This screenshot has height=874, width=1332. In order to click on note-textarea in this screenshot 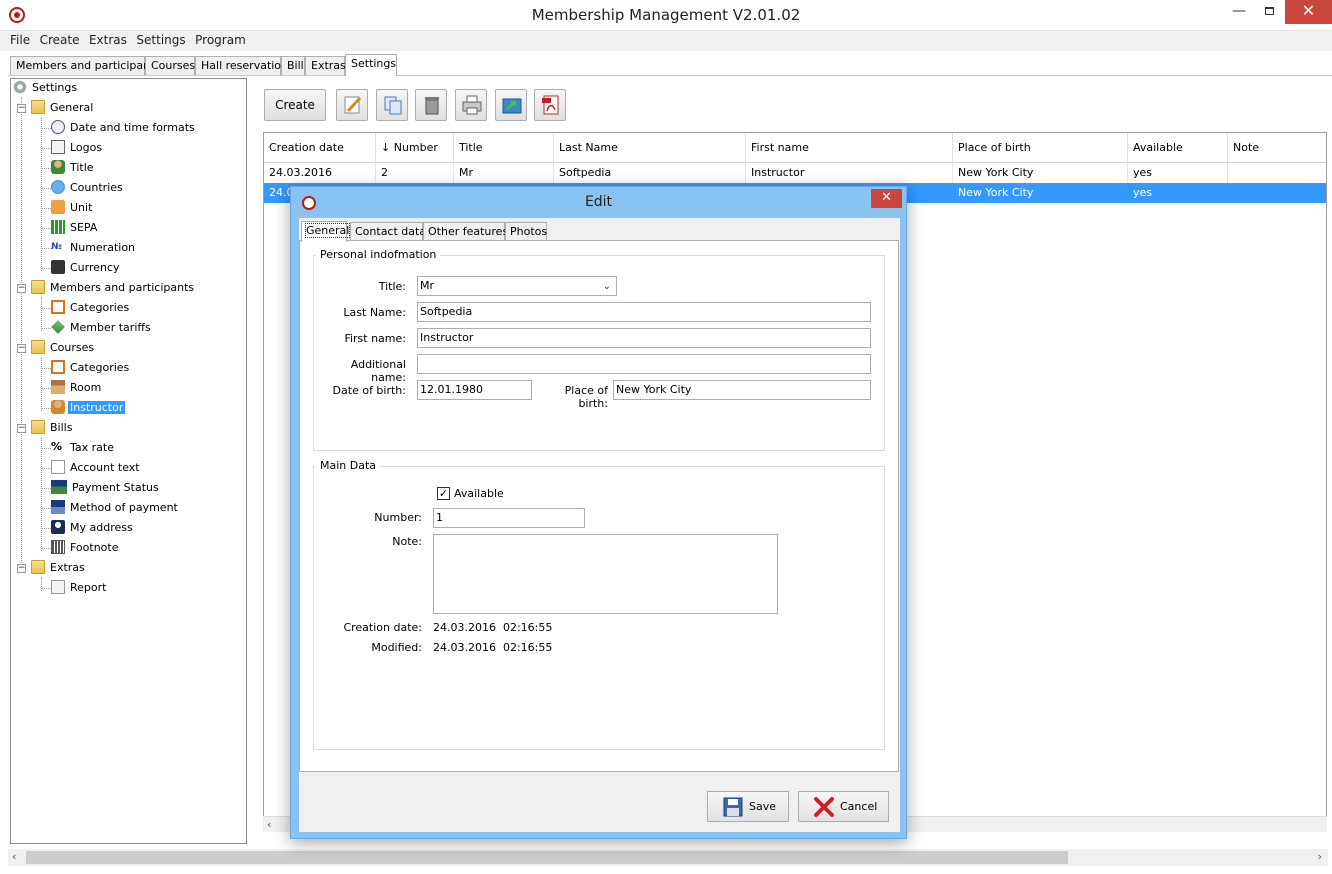, I will do `click(605, 574)`.